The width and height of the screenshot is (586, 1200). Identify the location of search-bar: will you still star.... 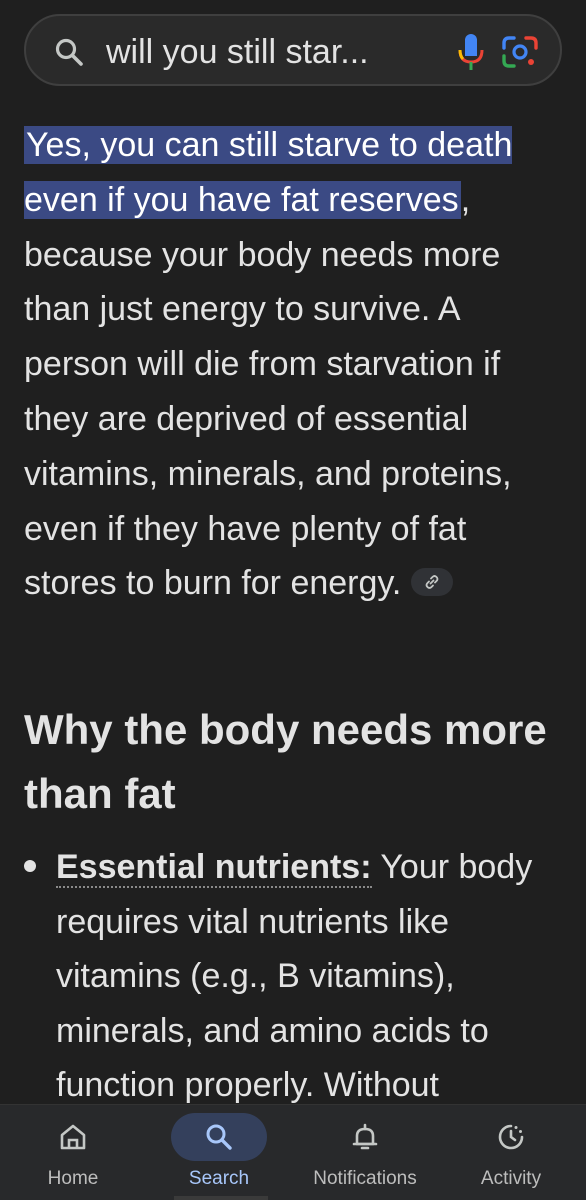
(293, 50).